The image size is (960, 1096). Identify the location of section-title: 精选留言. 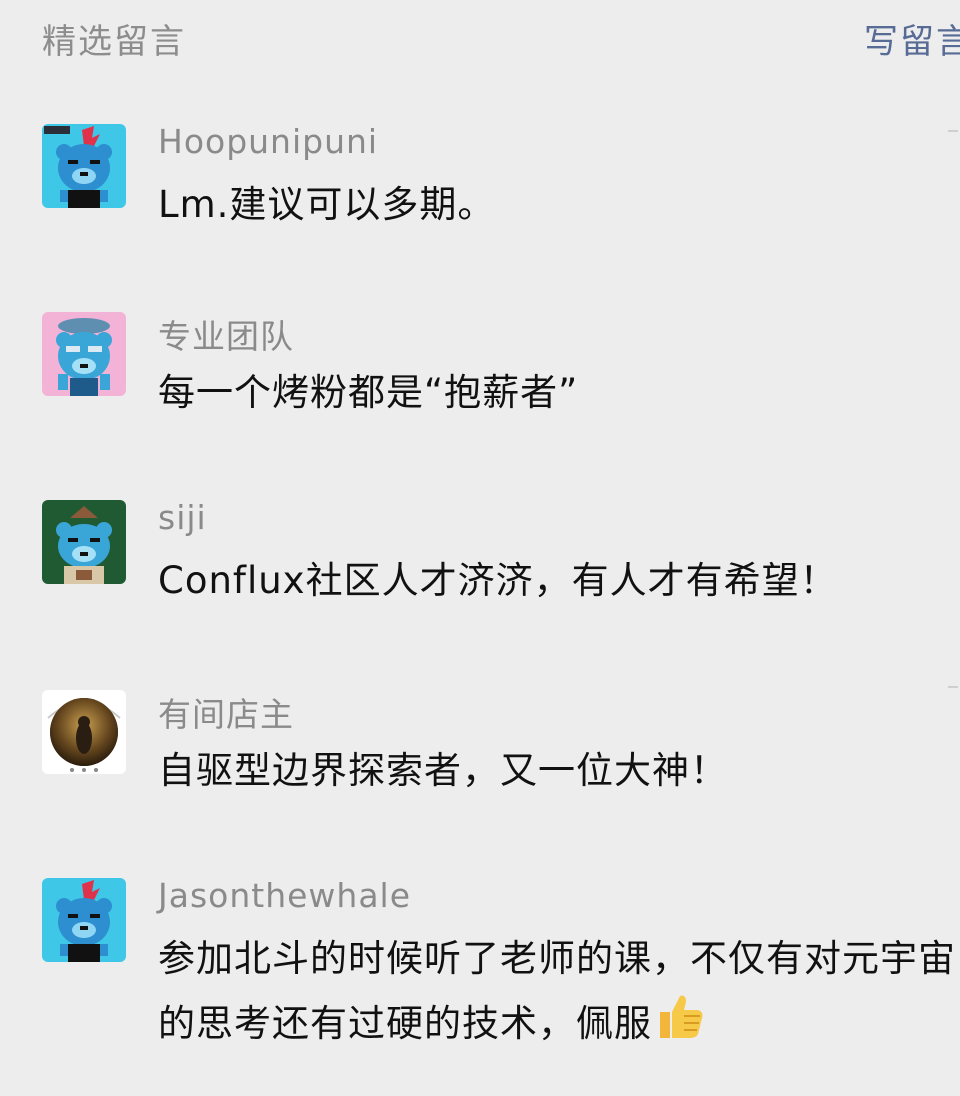
(114, 42).